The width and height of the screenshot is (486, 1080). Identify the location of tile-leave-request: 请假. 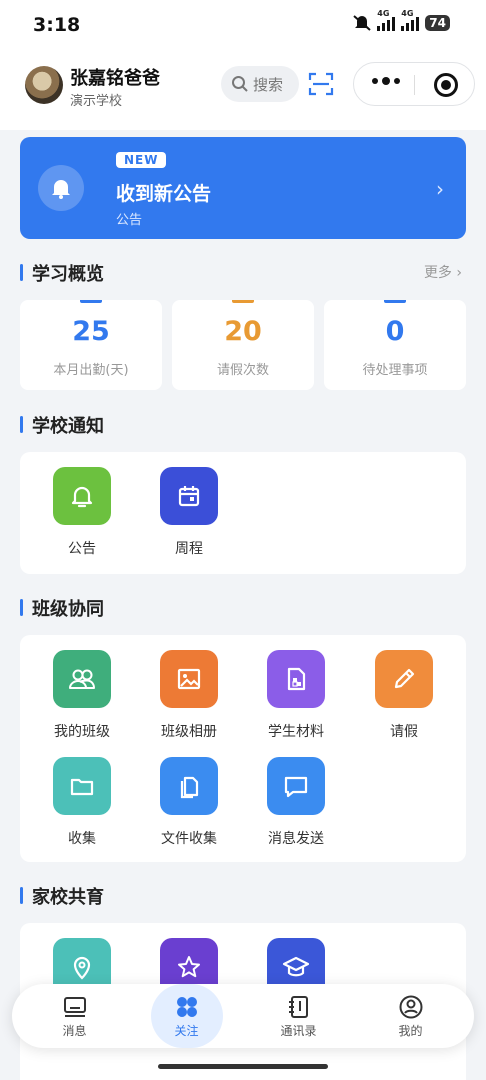
(404, 695).